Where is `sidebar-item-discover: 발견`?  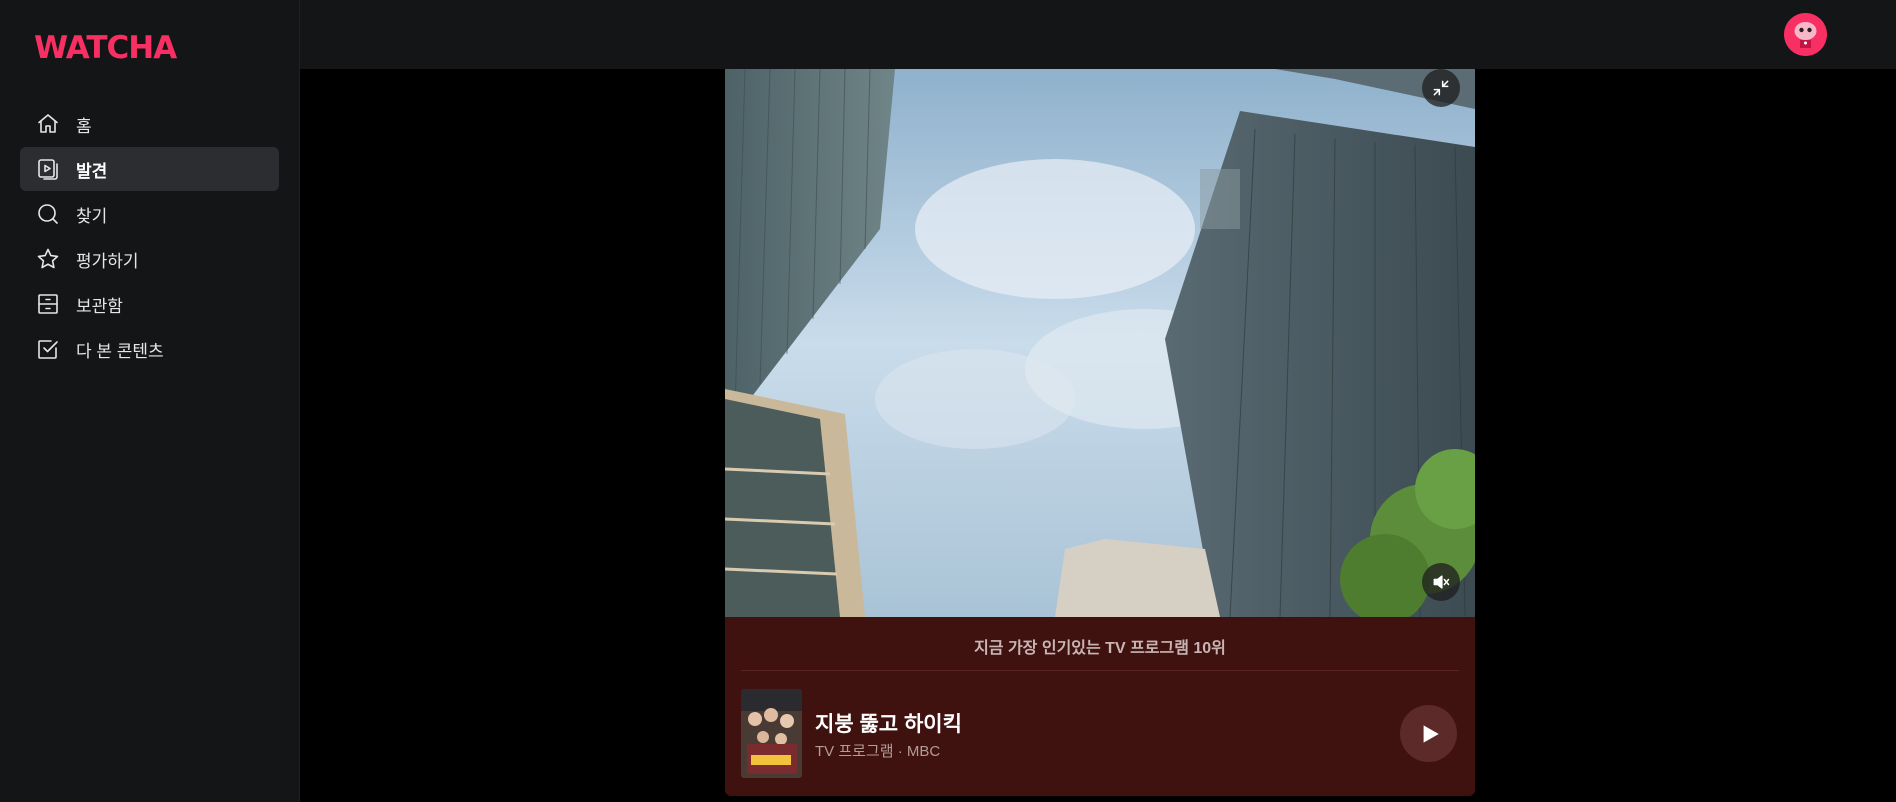
sidebar-item-discover: 발견 is located at coordinates (149, 169).